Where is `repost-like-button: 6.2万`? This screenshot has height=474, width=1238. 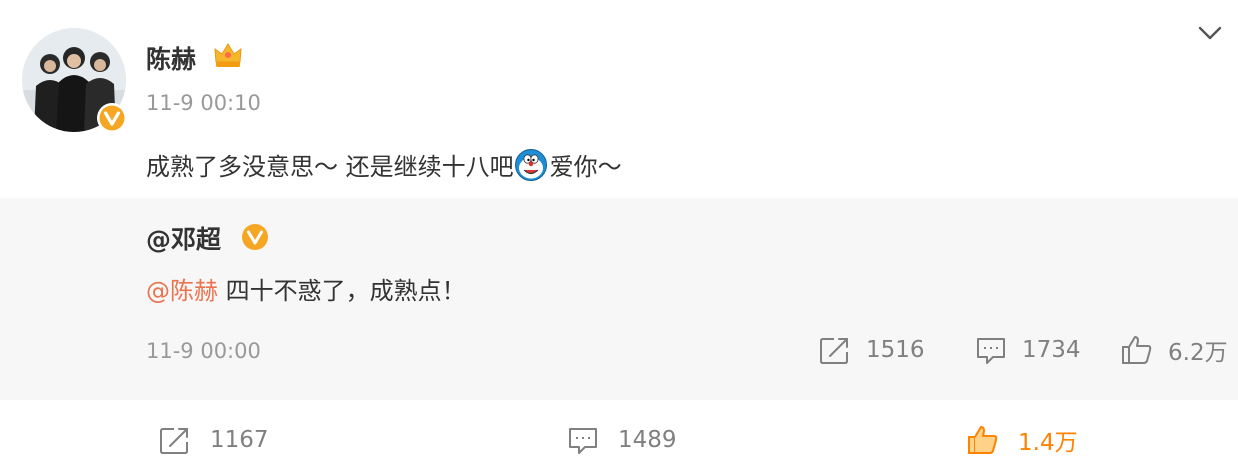 repost-like-button: 6.2万 is located at coordinates (1174, 350).